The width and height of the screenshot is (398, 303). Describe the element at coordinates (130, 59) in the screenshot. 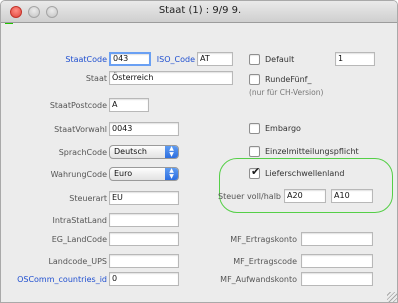

I see `staatcode-field: 043` at that location.